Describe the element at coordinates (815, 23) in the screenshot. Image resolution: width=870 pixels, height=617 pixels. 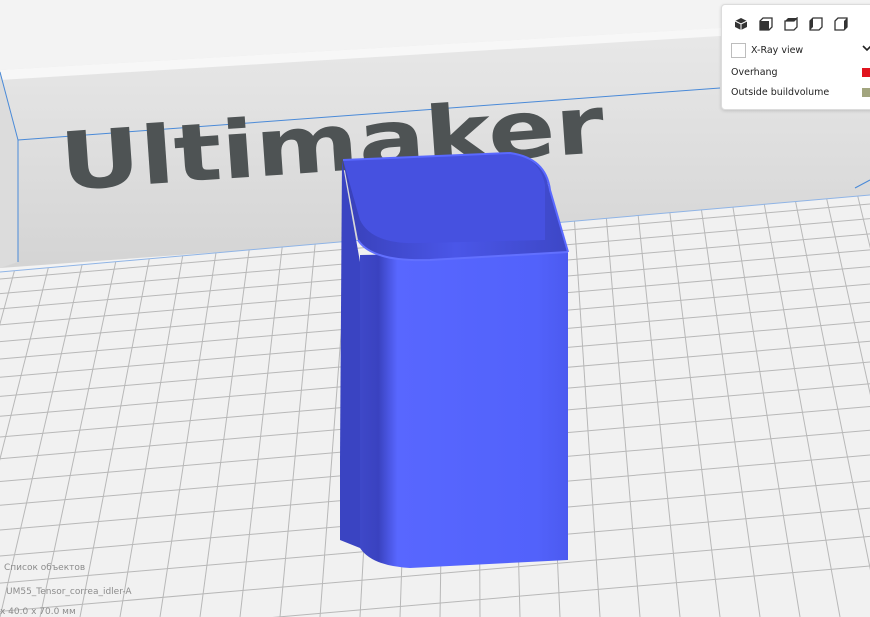
I see `left-view-icon` at that location.